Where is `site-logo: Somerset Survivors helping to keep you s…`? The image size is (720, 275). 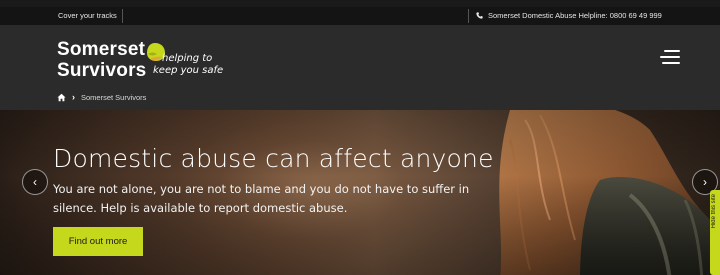 site-logo: Somerset Survivors helping to keep you s… is located at coordinates (142, 61).